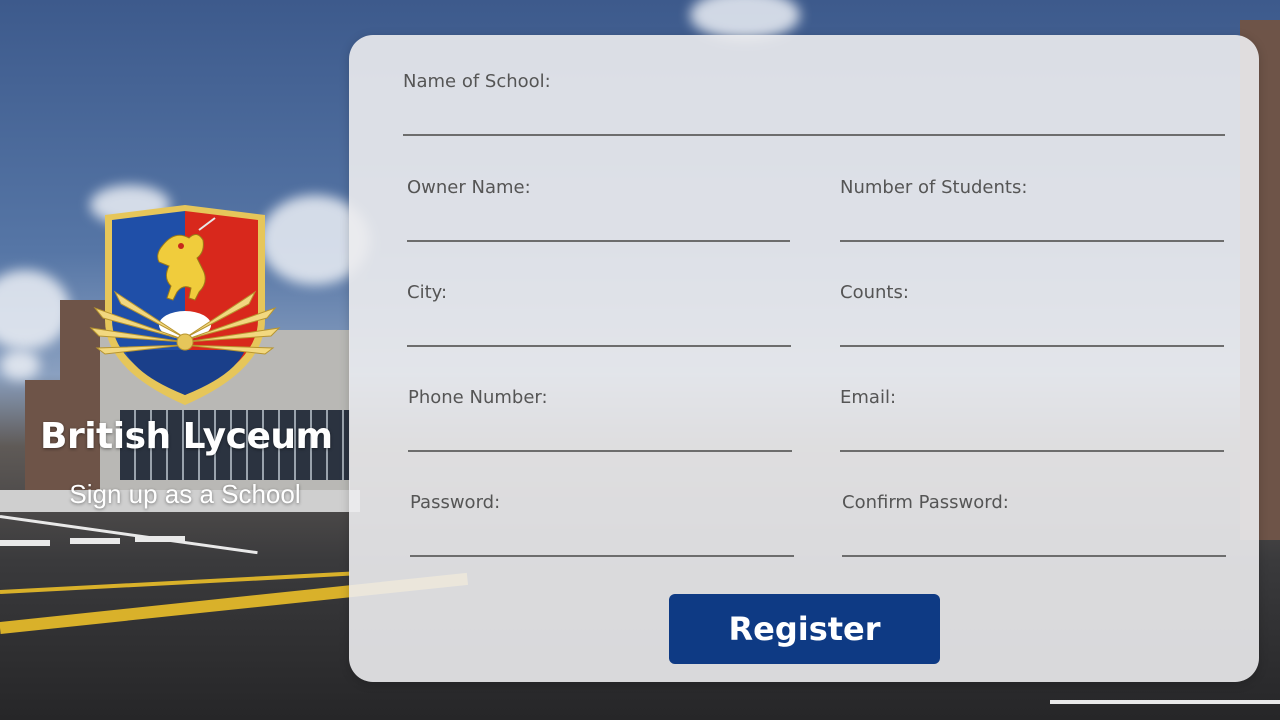 The image size is (1280, 720). What do you see at coordinates (804, 629) in the screenshot?
I see `register-button: Register` at bounding box center [804, 629].